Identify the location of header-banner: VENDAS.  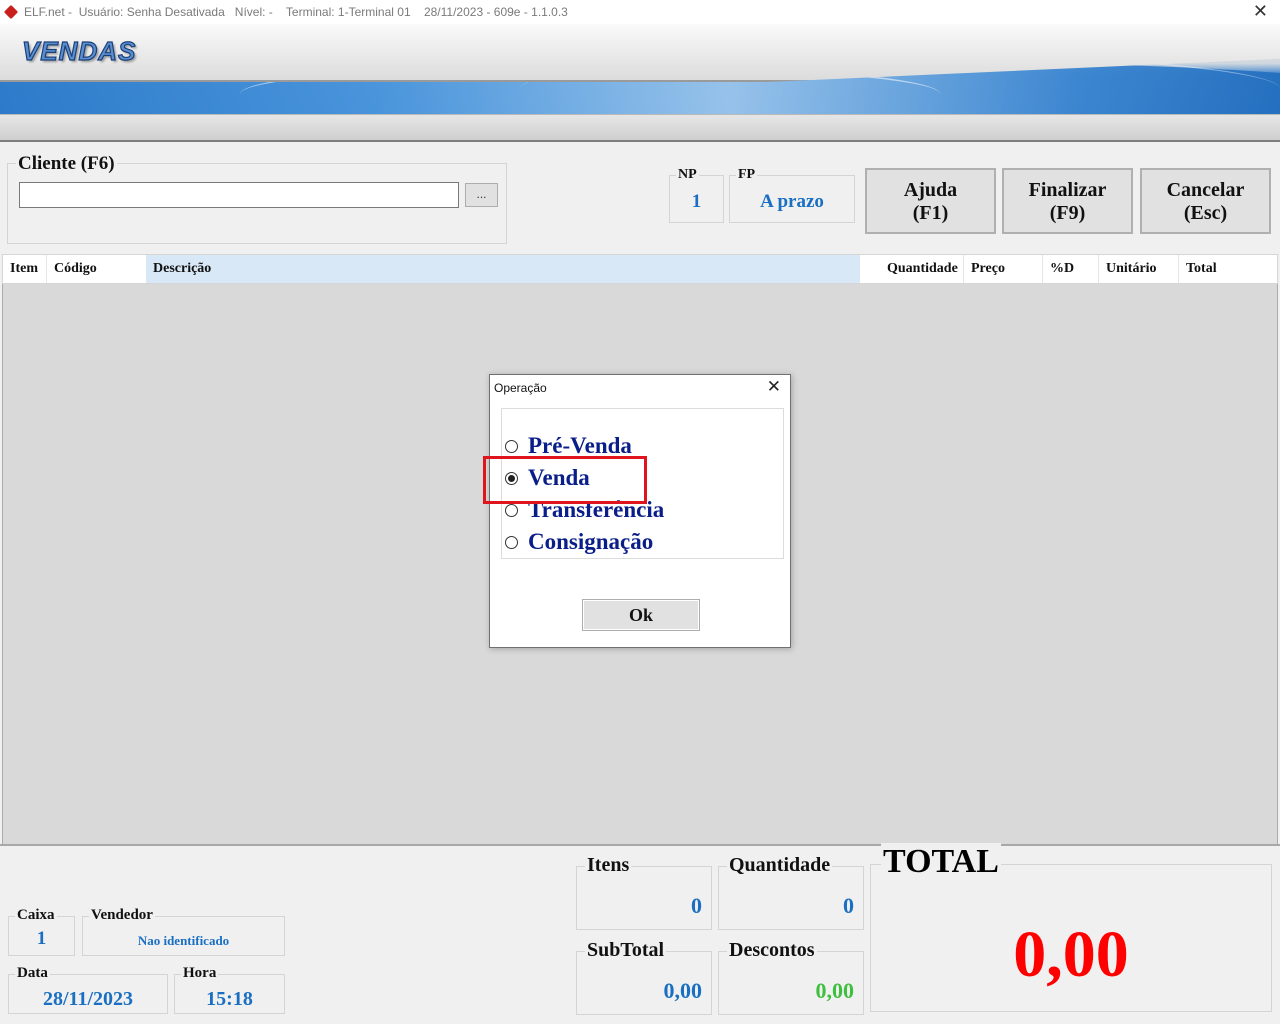
(640, 69).